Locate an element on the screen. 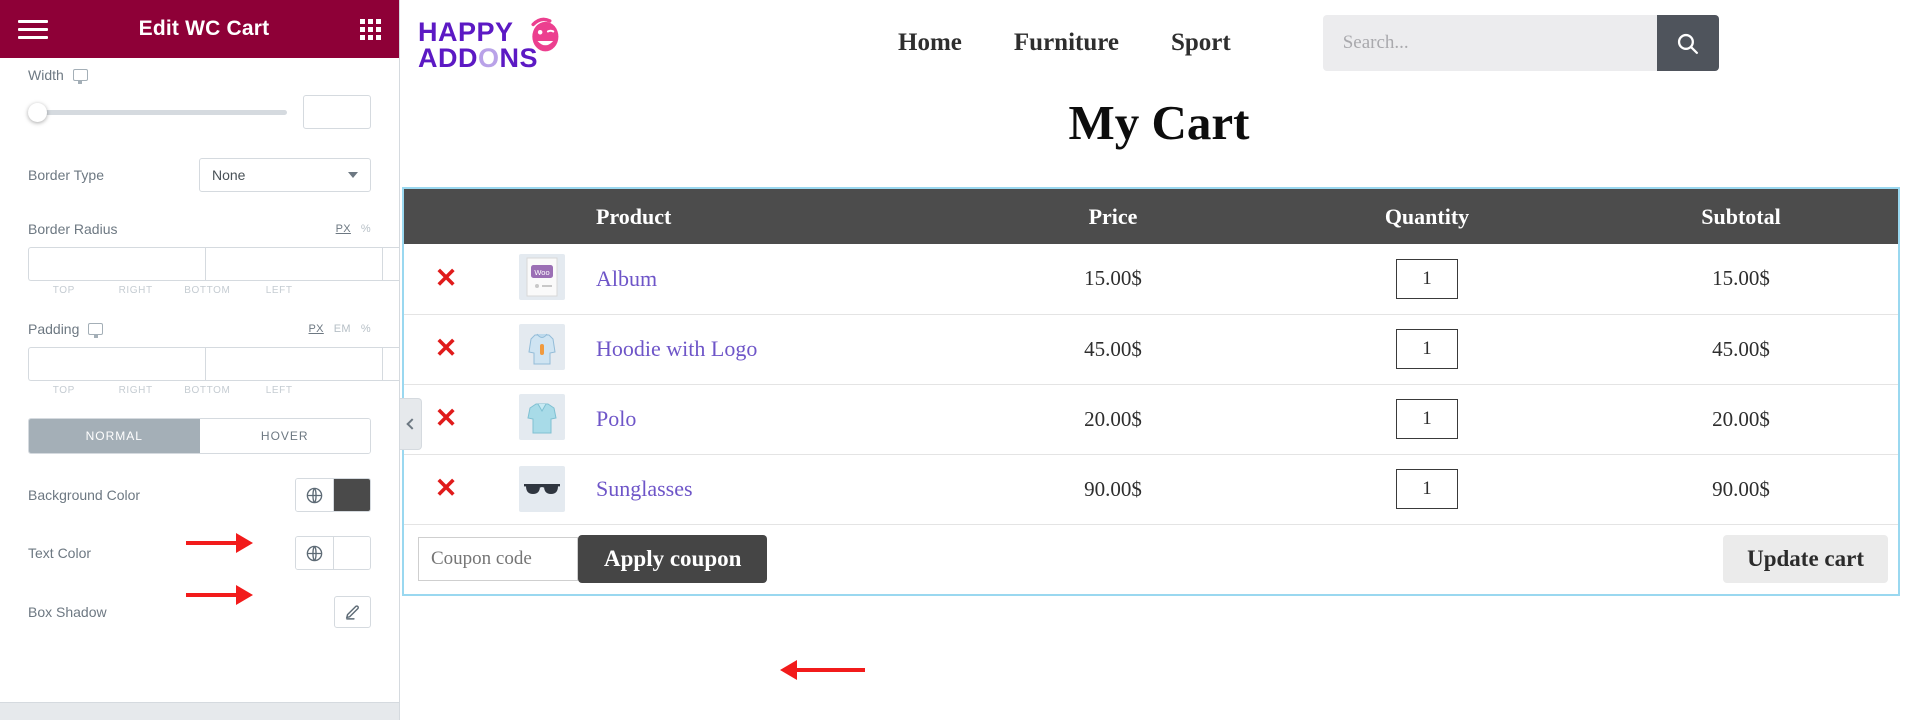 This screenshot has height=720, width=1918. tab-hover: HOVER is located at coordinates (284, 436).